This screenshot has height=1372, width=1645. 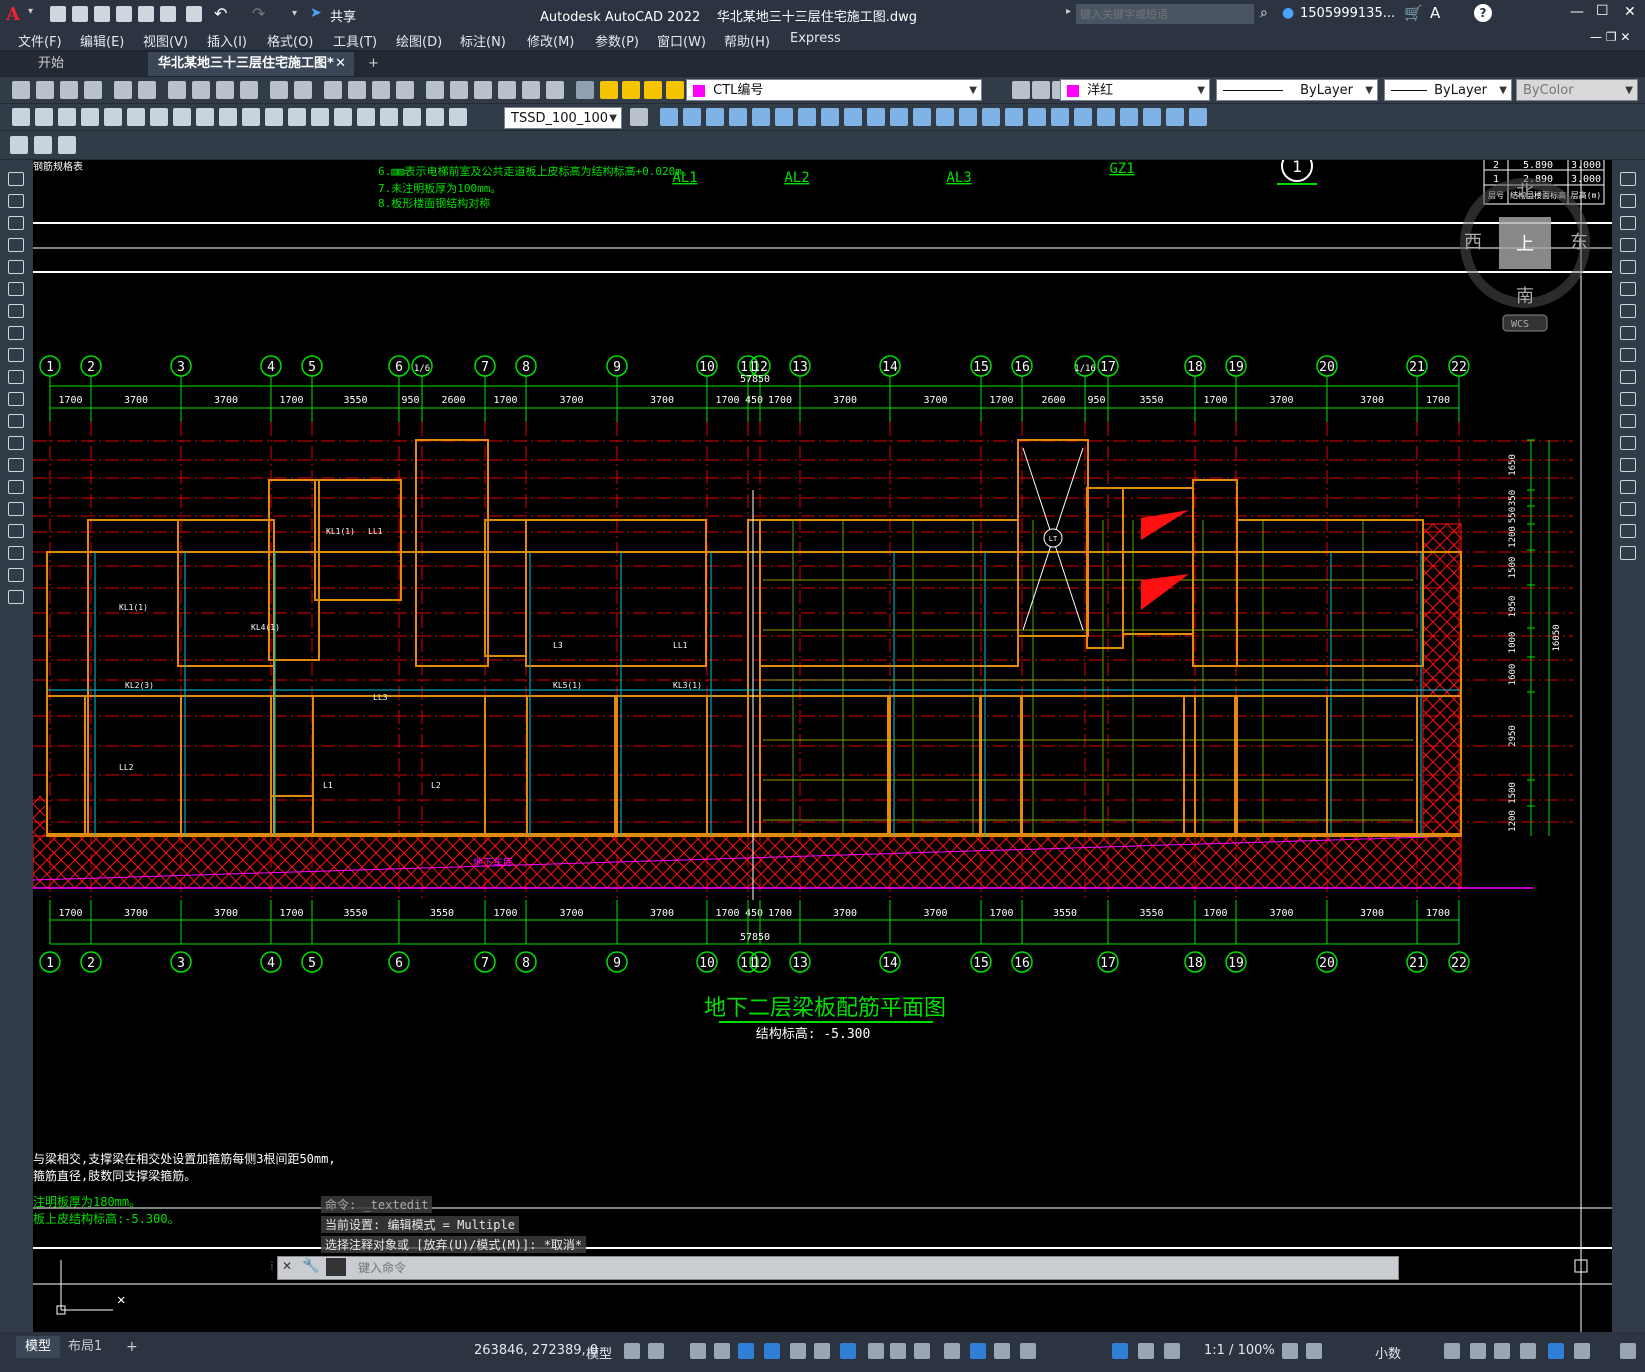 What do you see at coordinates (1129, 117) in the screenshot?
I see `attribute-icon` at bounding box center [1129, 117].